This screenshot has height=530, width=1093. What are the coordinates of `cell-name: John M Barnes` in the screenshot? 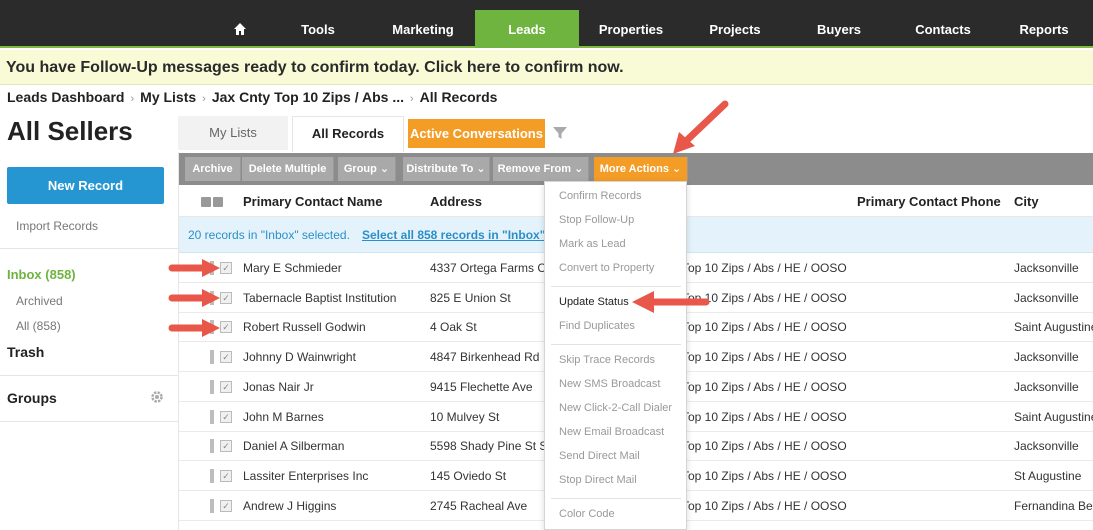 It's located at (333, 417).